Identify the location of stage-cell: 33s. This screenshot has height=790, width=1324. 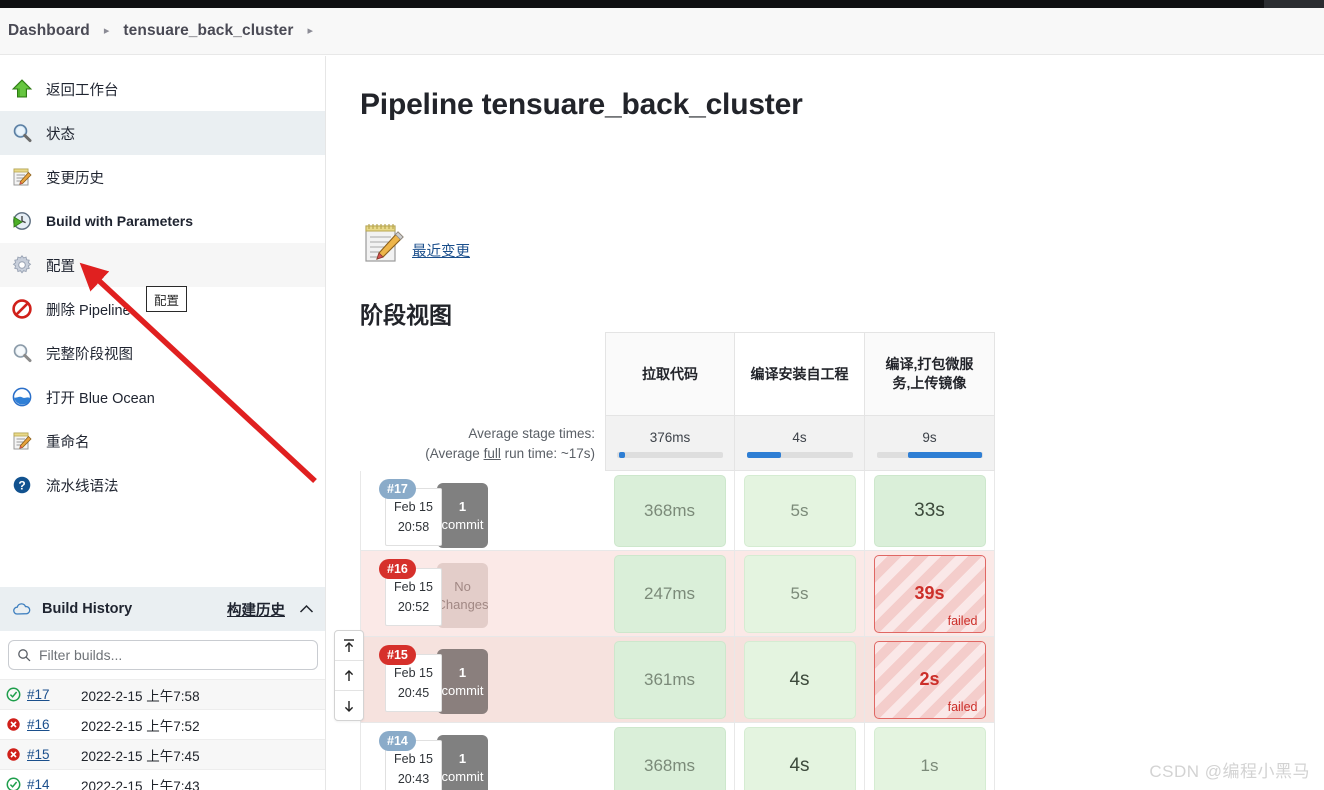
(929, 510).